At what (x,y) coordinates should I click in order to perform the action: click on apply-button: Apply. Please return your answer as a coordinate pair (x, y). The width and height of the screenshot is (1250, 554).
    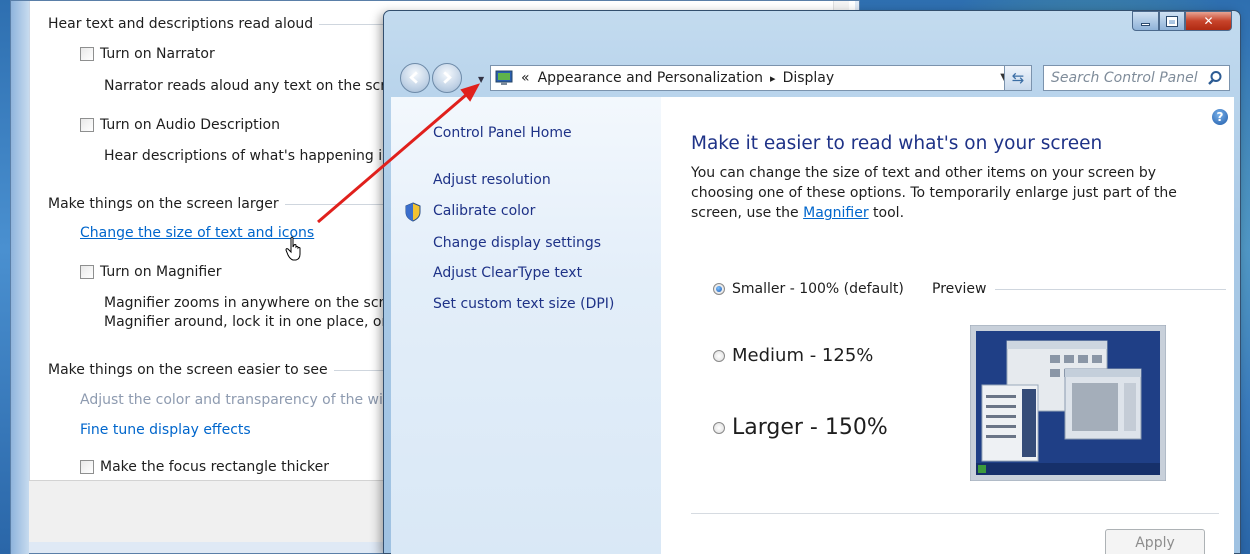
    Looking at the image, I should click on (1155, 541).